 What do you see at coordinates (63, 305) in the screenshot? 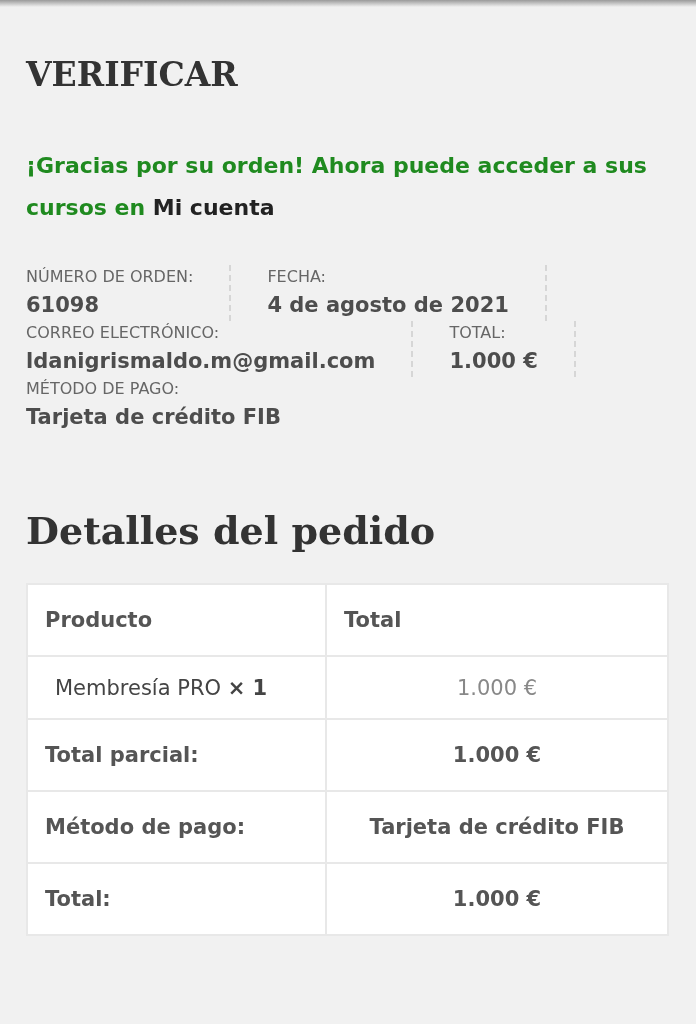
I see `overview-value: 61098` at bounding box center [63, 305].